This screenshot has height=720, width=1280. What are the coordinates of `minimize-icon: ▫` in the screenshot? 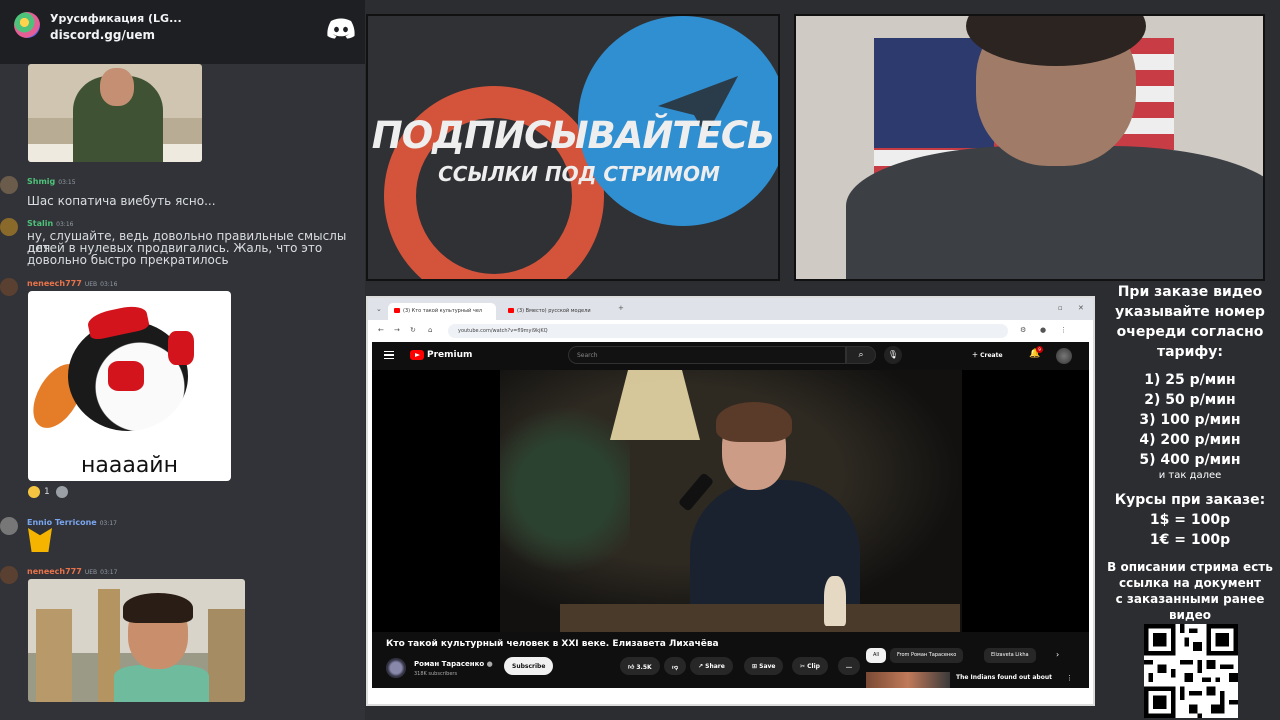 It's located at (1060, 308).